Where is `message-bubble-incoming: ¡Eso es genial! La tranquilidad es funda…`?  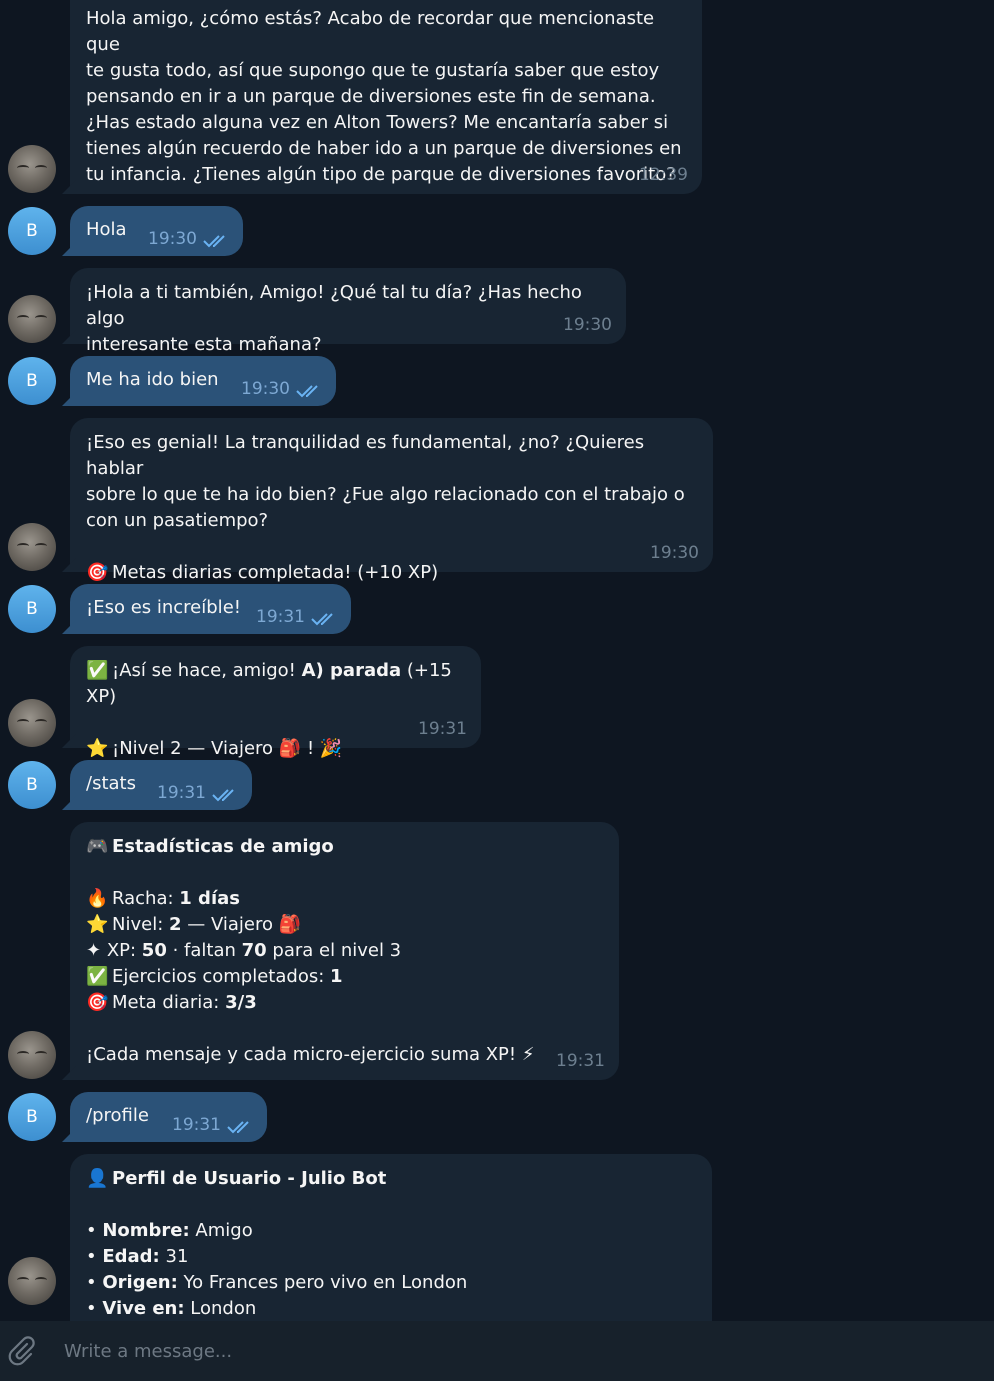
message-bubble-incoming: ¡Eso es genial! La tranquilidad es funda… is located at coordinates (387, 500).